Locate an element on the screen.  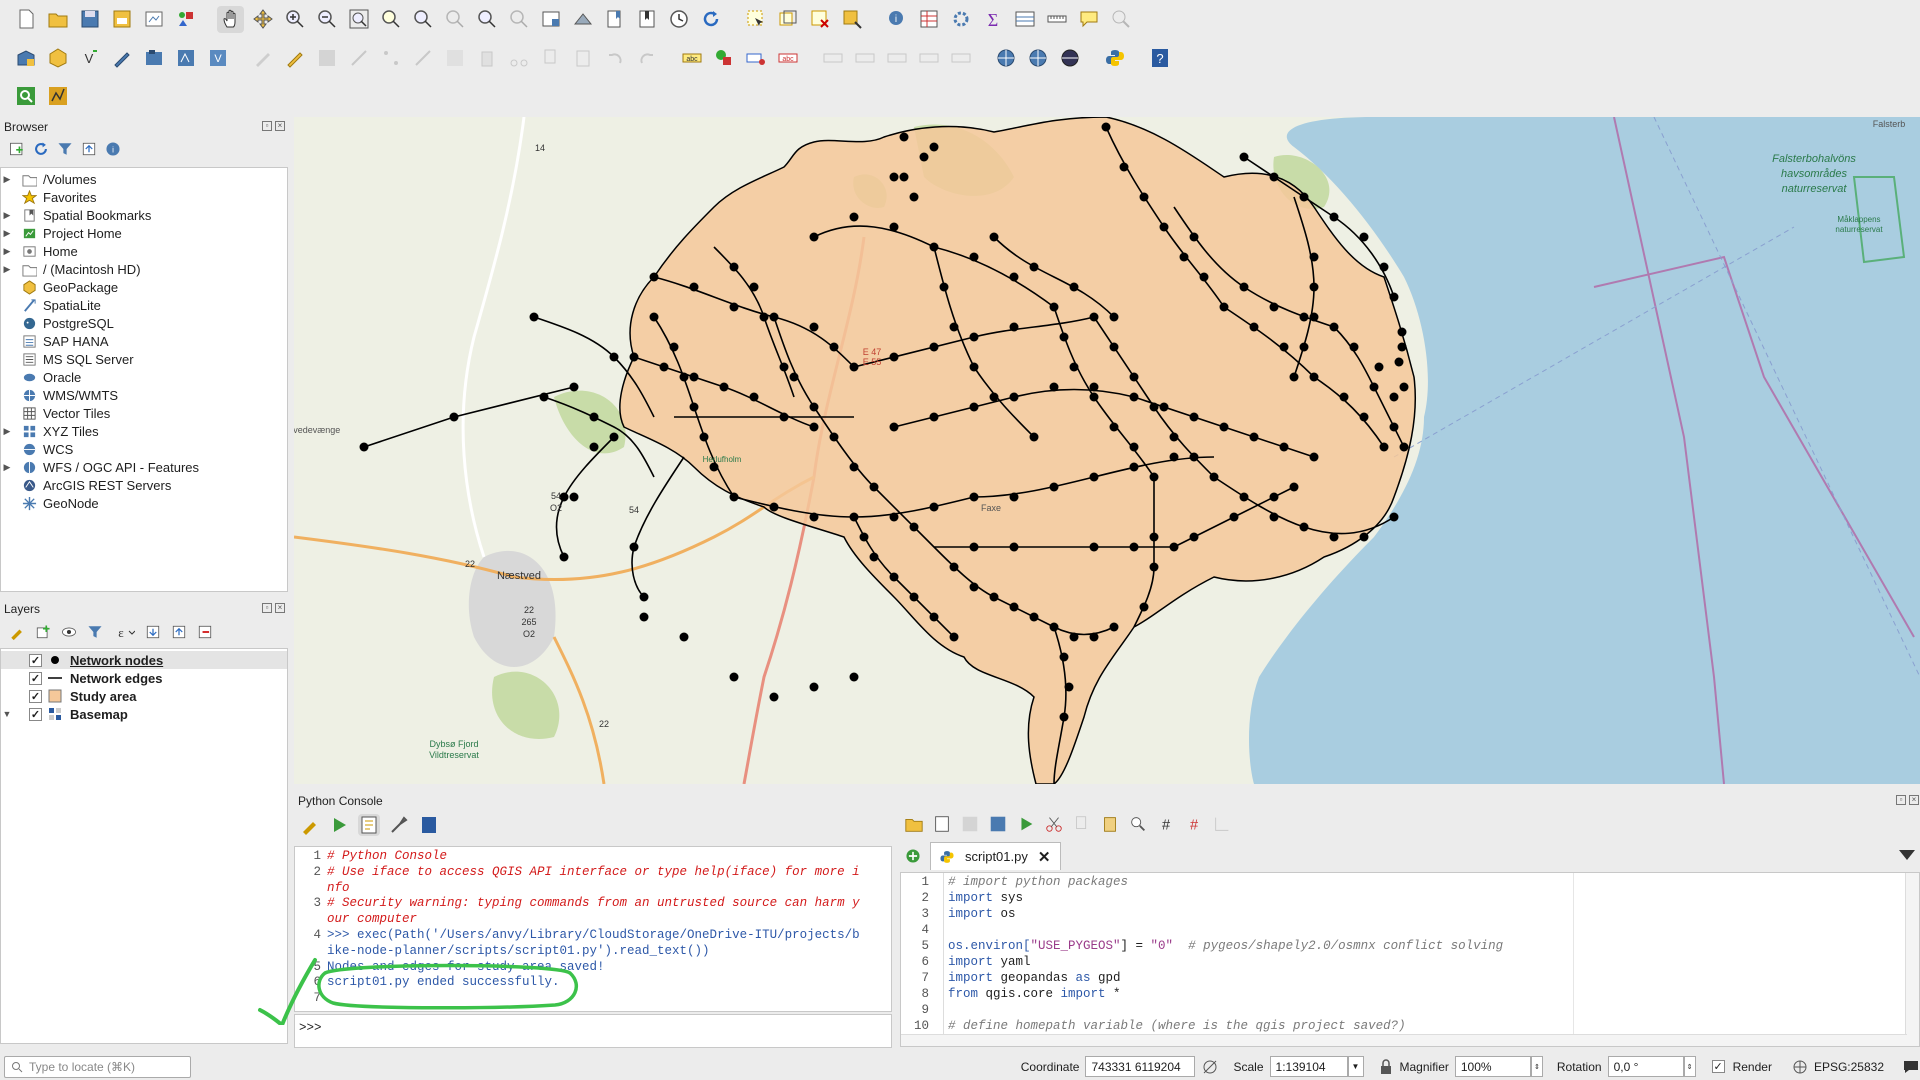
show-editor-icon is located at coordinates (369, 825).